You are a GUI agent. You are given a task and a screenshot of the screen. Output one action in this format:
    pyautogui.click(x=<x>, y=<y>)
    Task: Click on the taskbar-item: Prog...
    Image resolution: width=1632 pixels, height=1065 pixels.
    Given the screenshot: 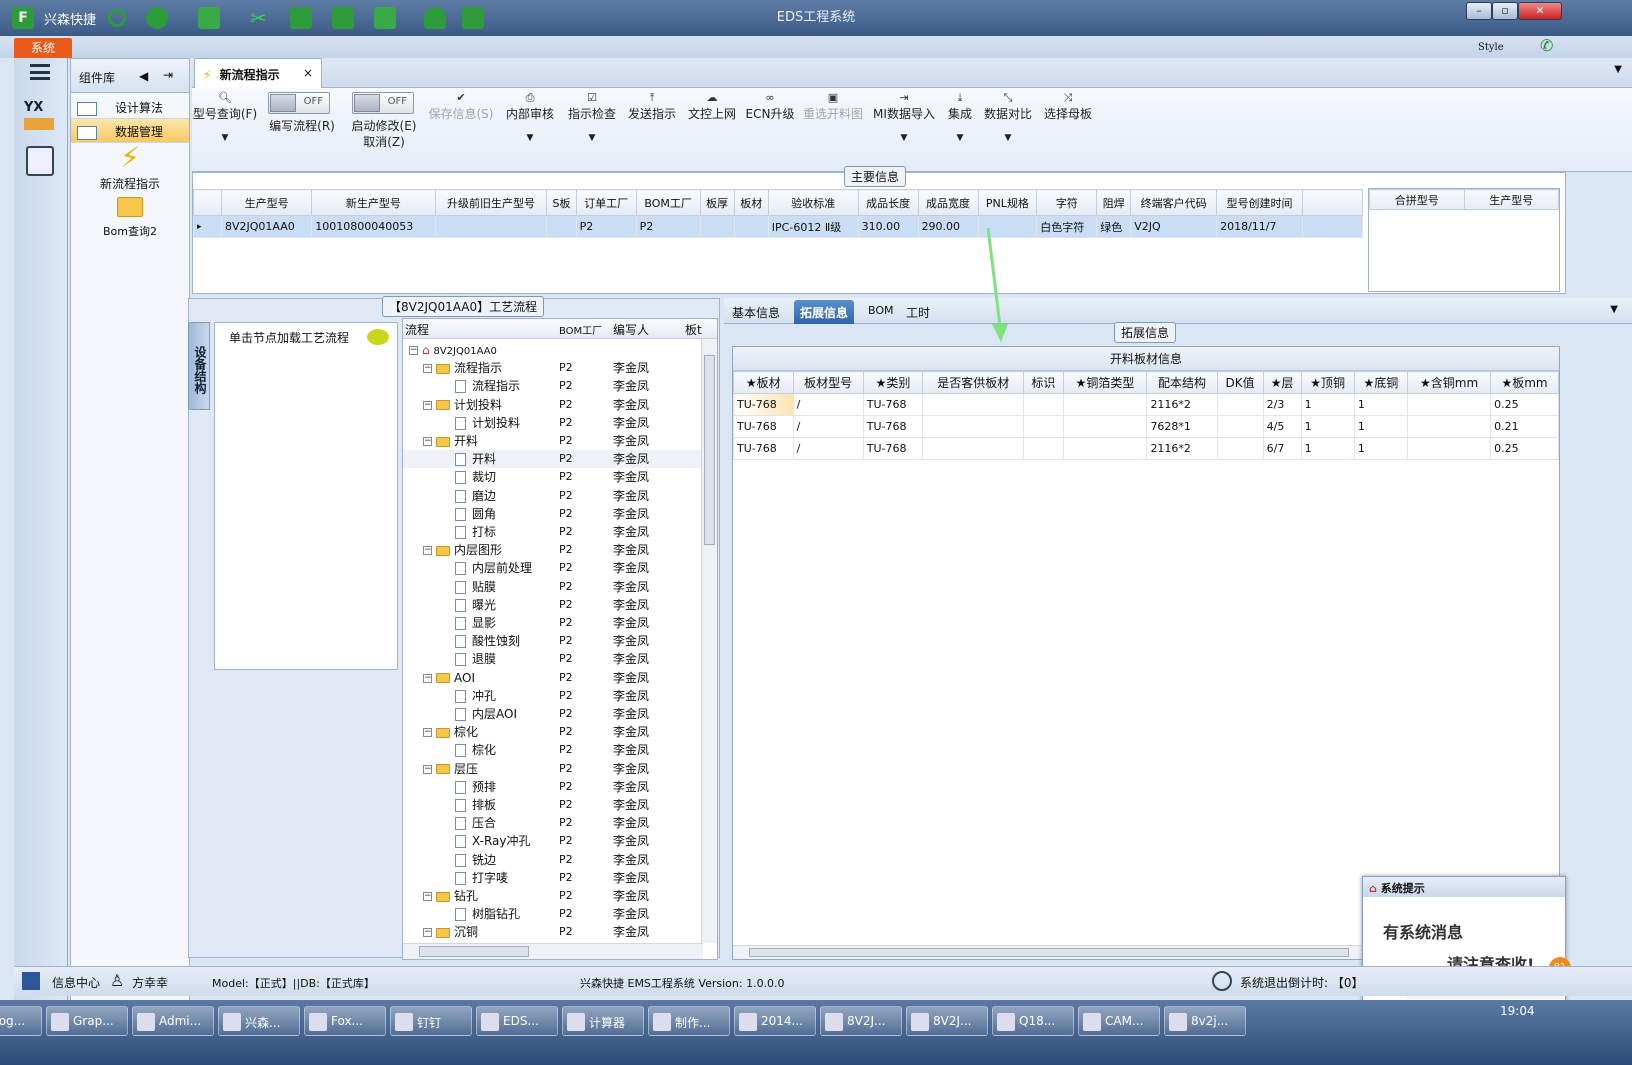 What is the action you would take?
    pyautogui.click(x=21, y=1021)
    